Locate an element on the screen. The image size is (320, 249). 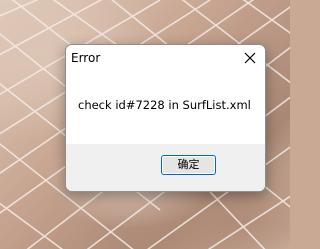
dialog-title: Error is located at coordinates (86, 58).